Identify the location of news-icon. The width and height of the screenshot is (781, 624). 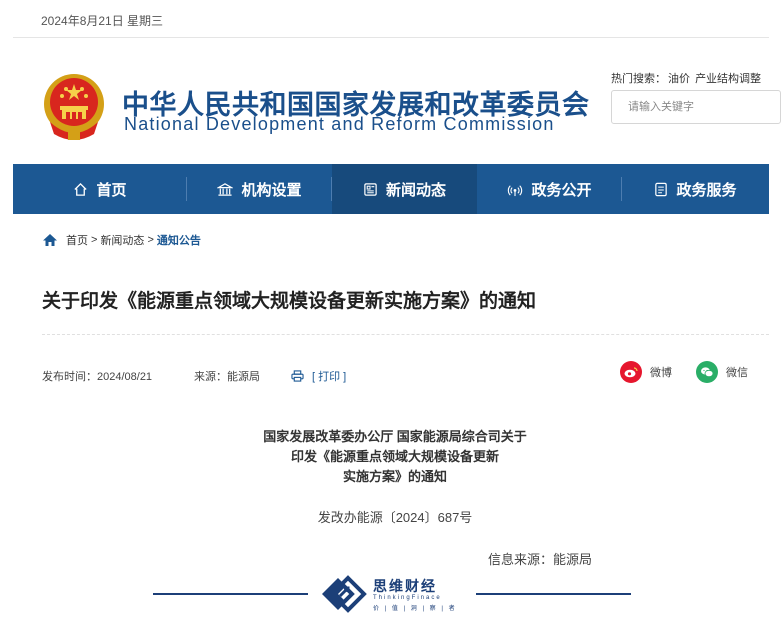
(370, 189).